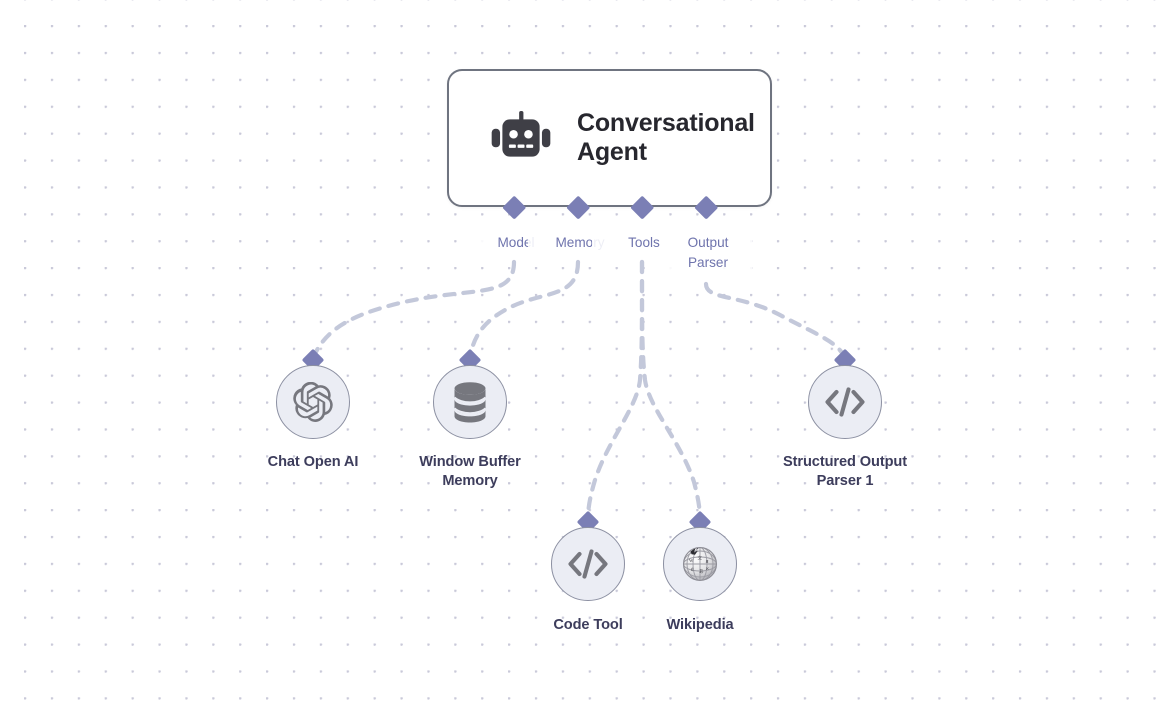 This screenshot has height=704, width=1168. I want to click on node-chat-open-ai, so click(313, 402).